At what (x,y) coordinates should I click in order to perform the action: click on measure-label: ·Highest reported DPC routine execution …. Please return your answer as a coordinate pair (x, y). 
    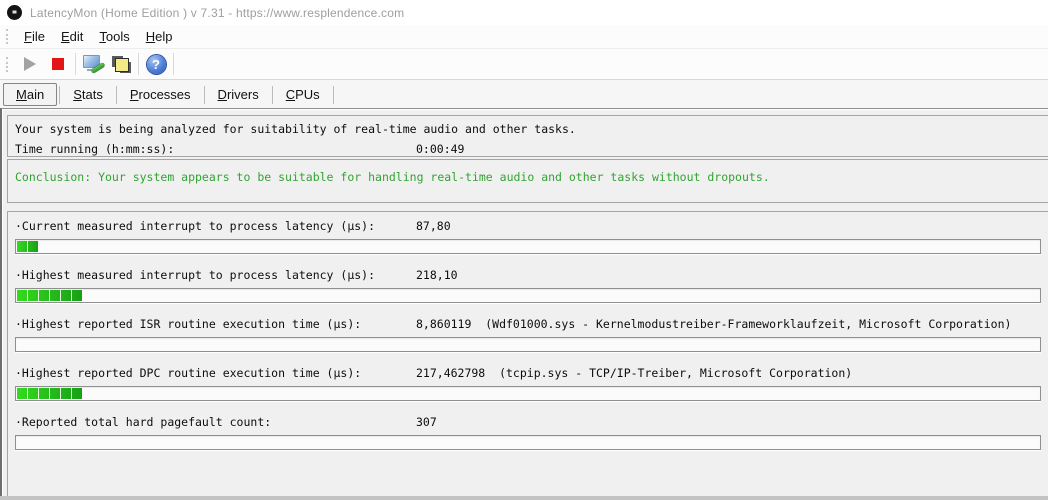
    Looking at the image, I should click on (188, 373).